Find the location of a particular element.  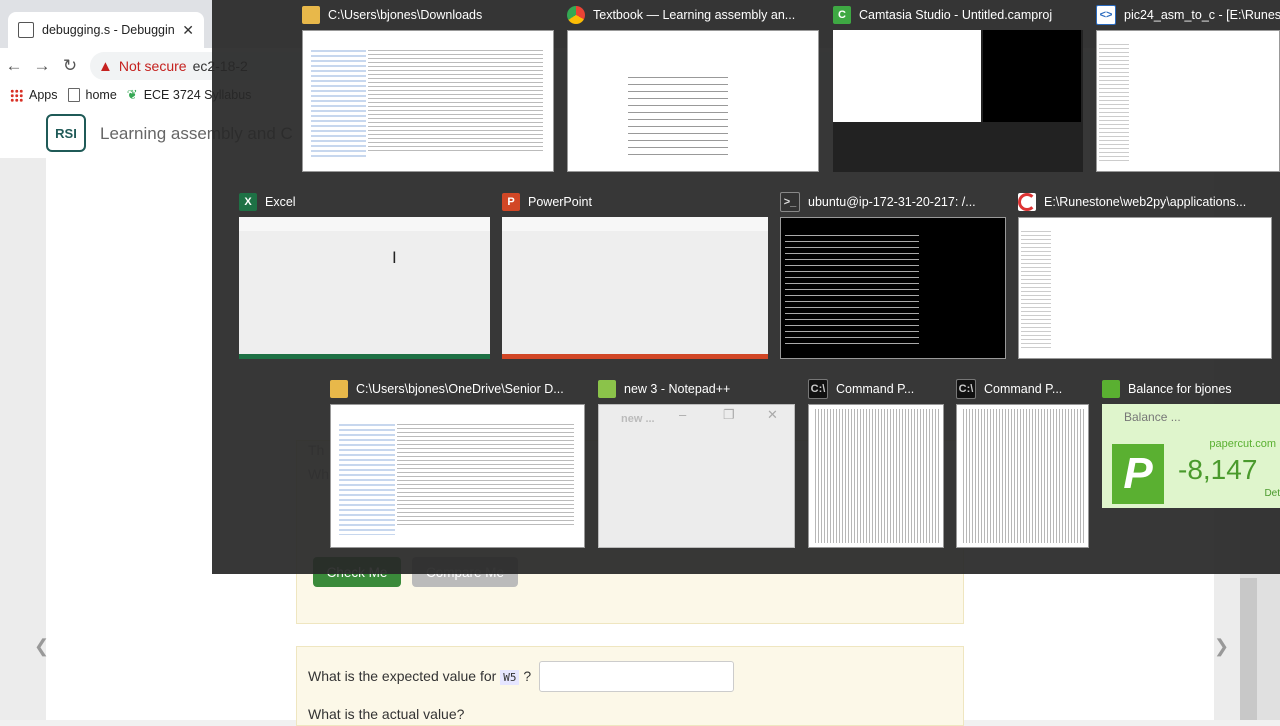

terminal-icon: >_ is located at coordinates (790, 202).